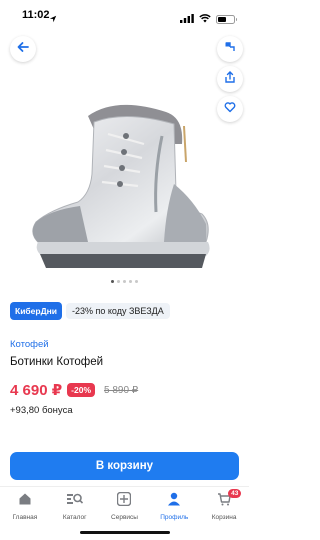 Image resolution: width=320 pixels, height=540 pixels. I want to click on wifi-icon, so click(205, 19).